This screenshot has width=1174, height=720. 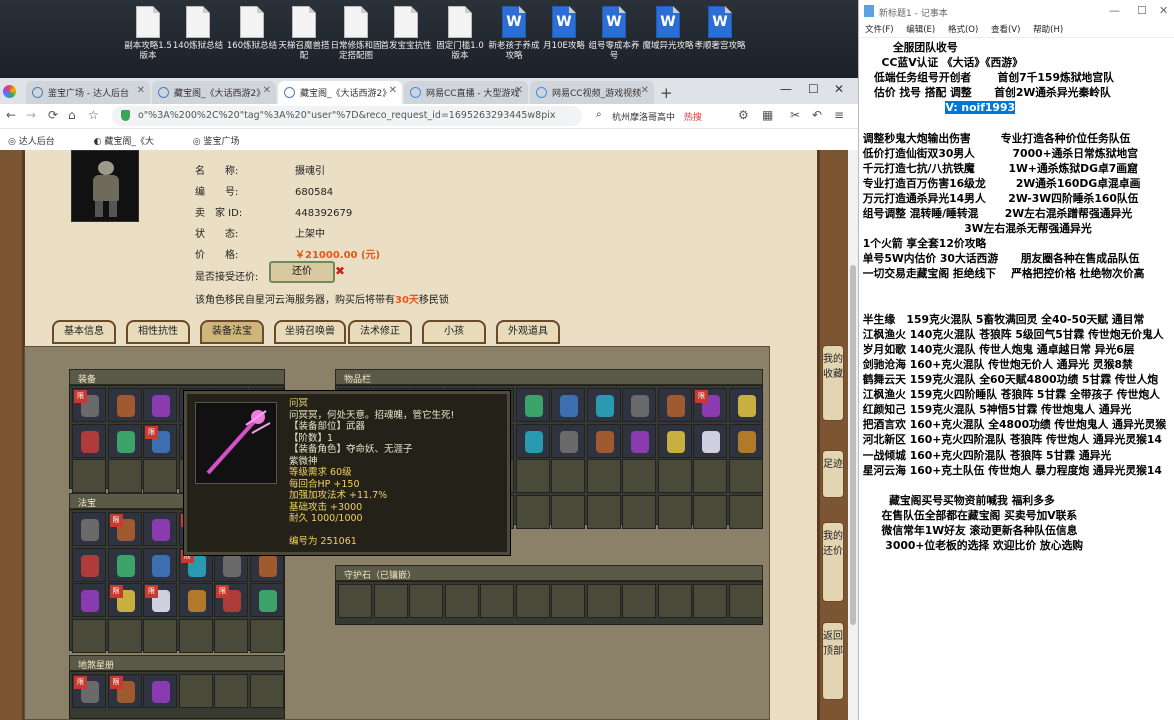 I want to click on undo-icon: ↶, so click(x=817, y=115).